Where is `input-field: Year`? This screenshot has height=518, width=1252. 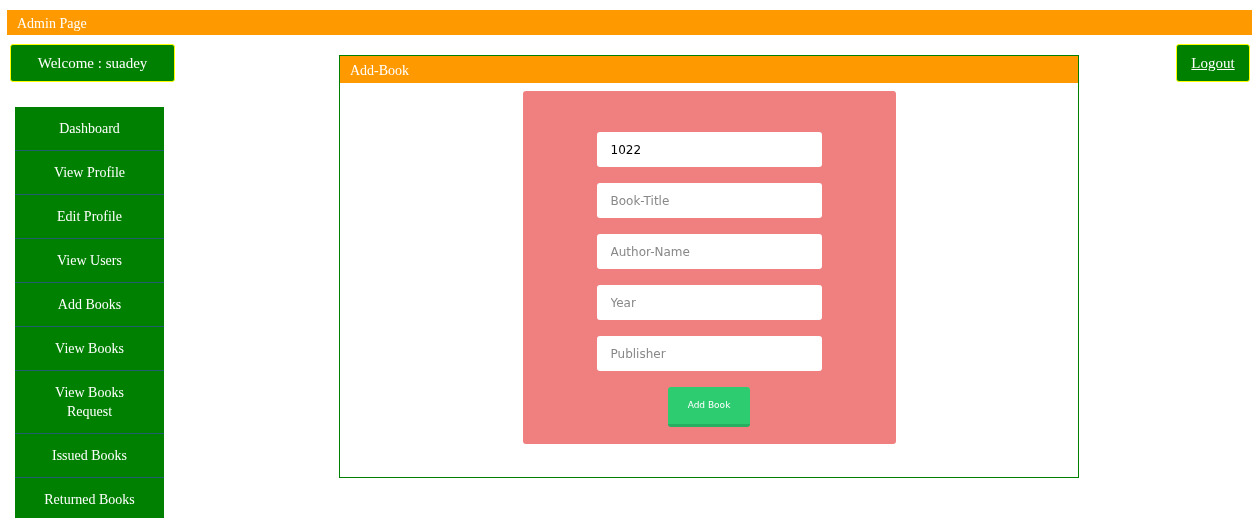 input-field: Year is located at coordinates (709, 302).